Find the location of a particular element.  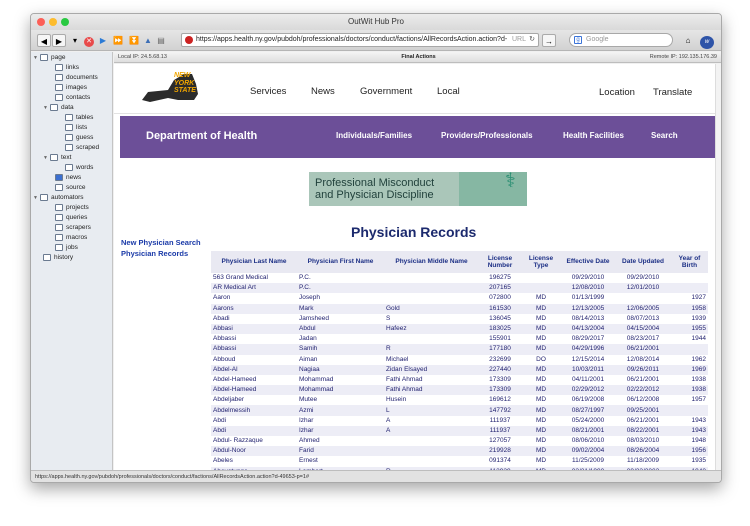

table-cell: Abbasi is located at coordinates (254, 329).